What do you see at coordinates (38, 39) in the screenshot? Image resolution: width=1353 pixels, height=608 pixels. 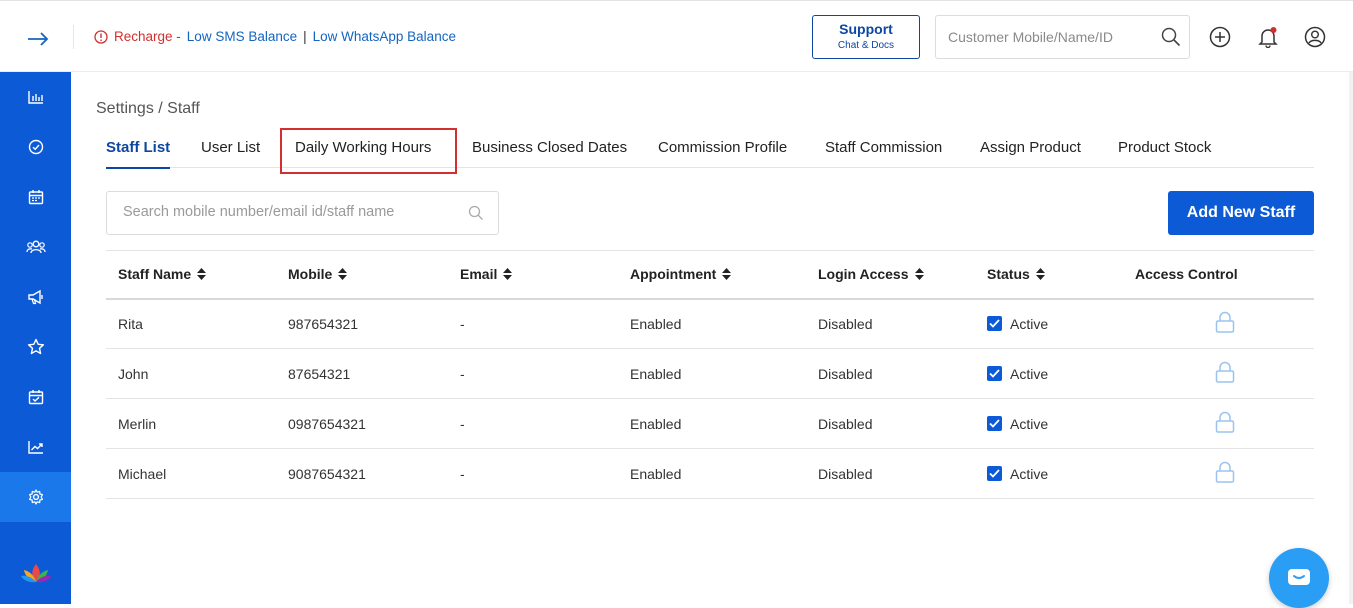 I see `expand-sidebar-arrow-icon` at bounding box center [38, 39].